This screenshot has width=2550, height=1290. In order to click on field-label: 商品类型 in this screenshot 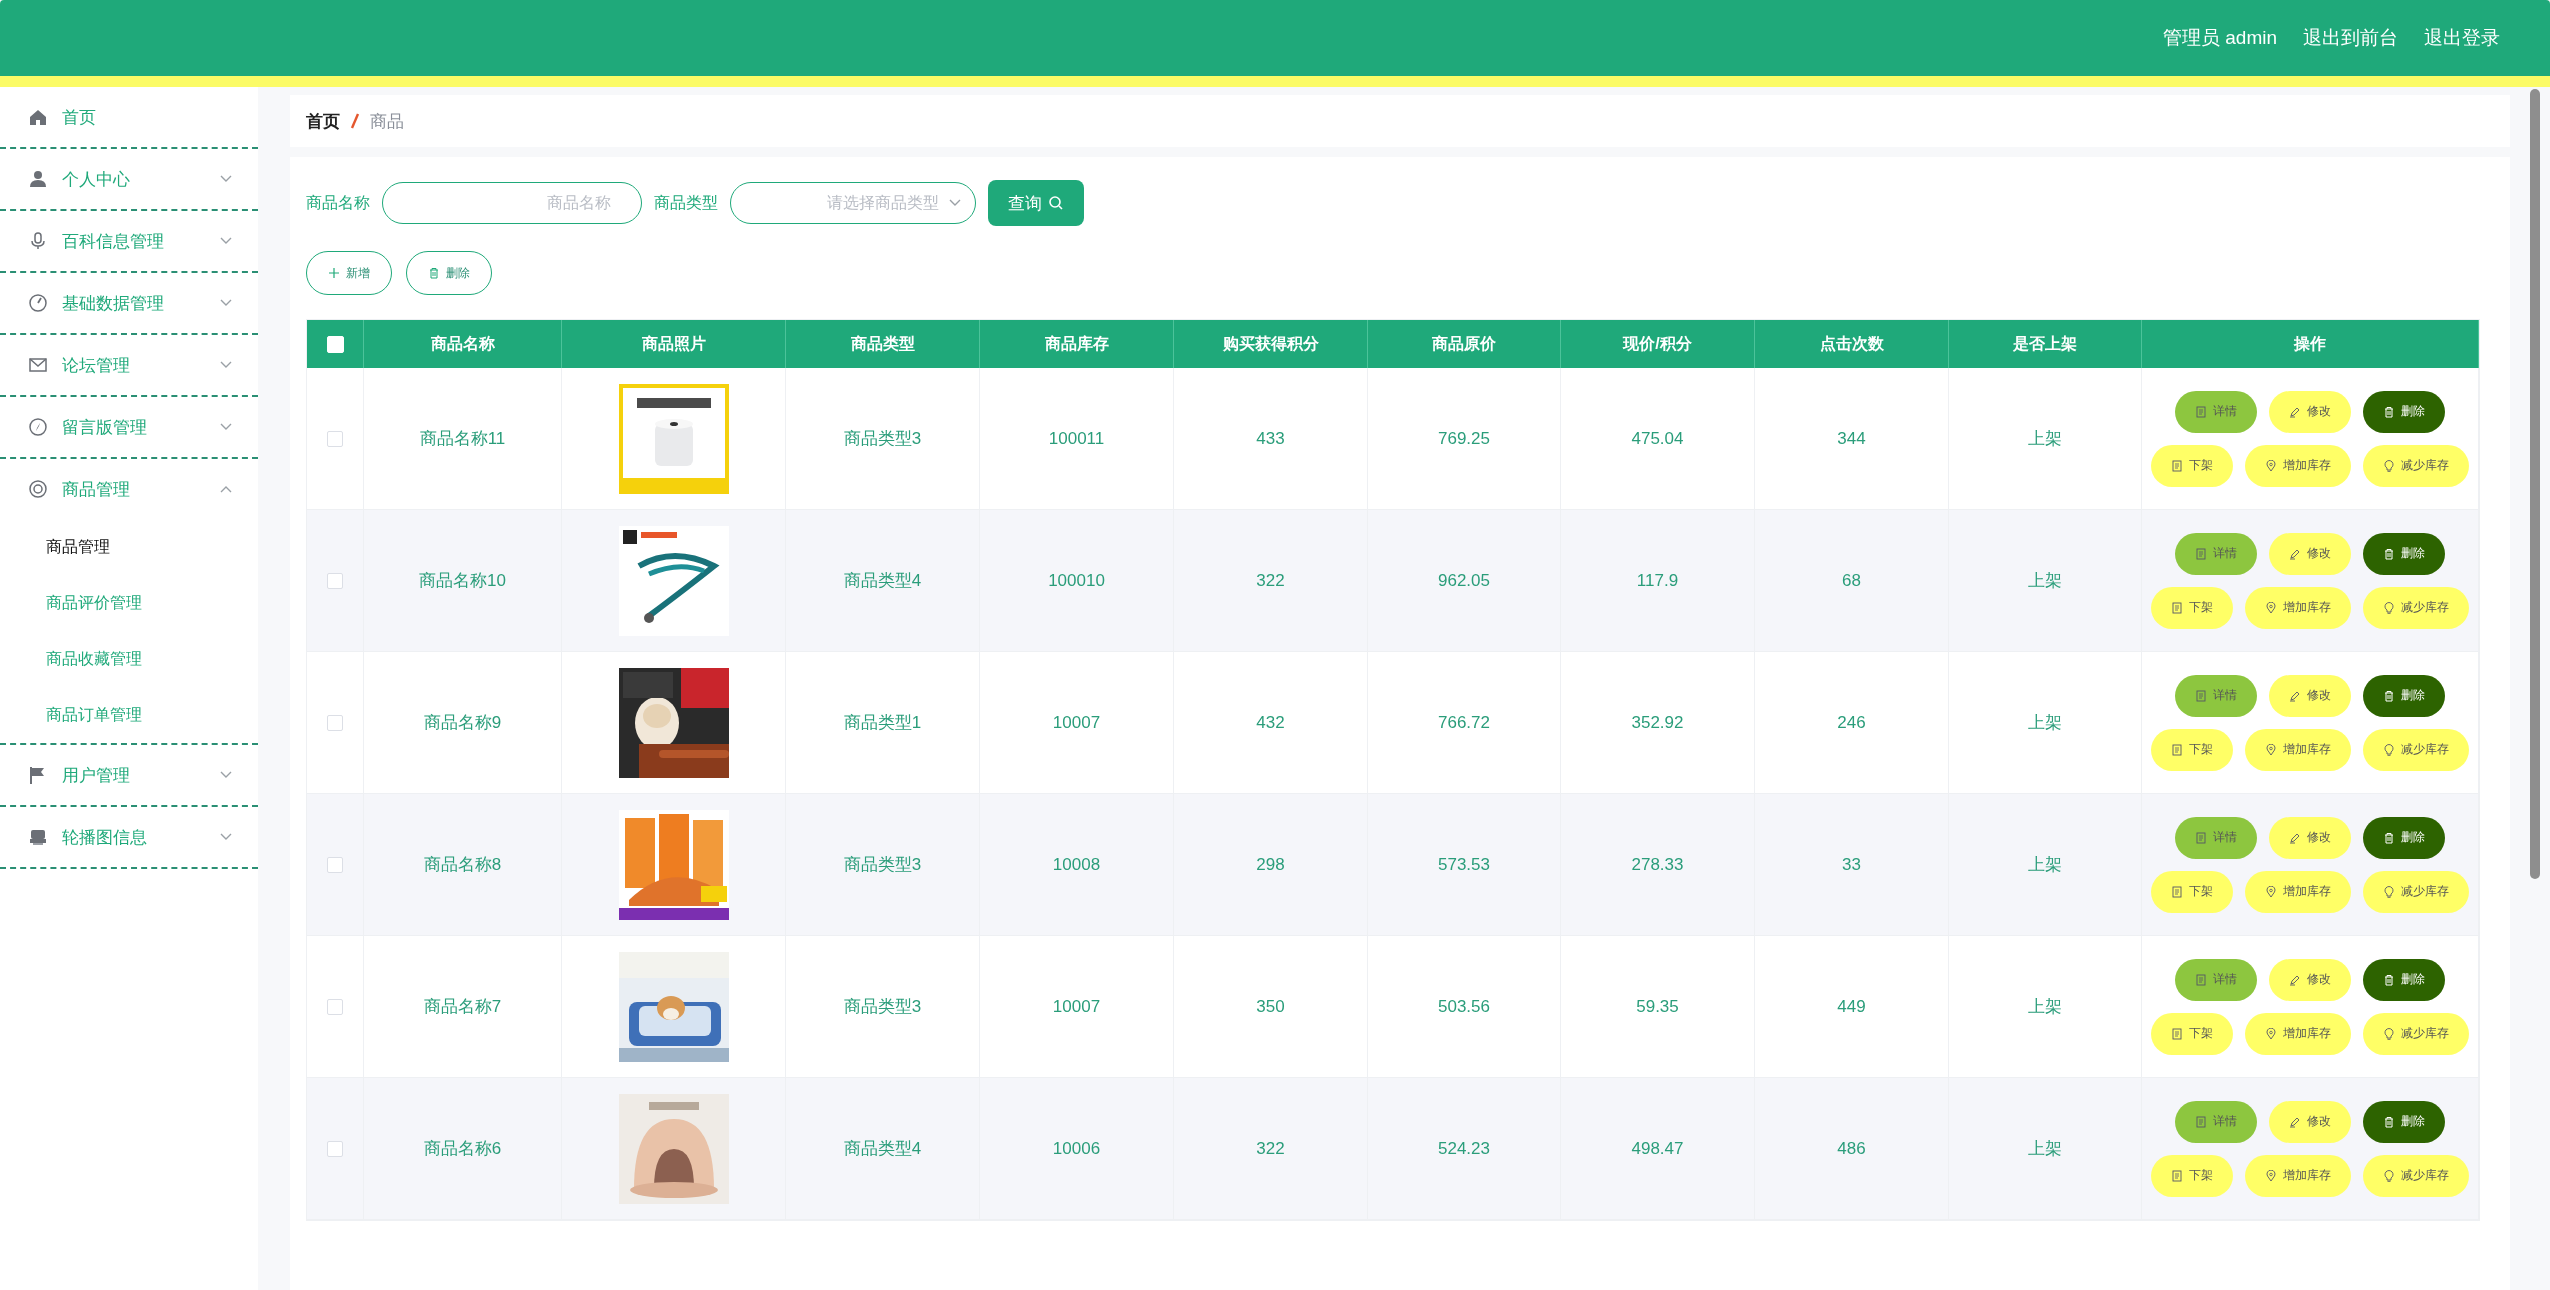, I will do `click(686, 202)`.